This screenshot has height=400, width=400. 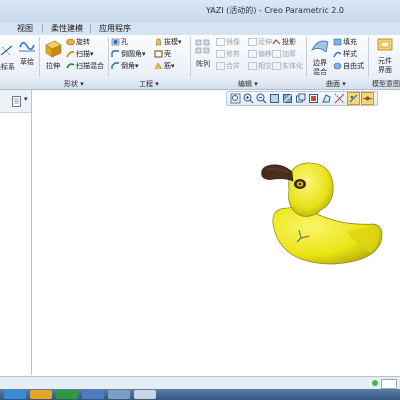 I want to click on ribbon: 坐标系 草绘 拉伸 旋转 扫描▾ 扫描混合 孔 倒圆角▾ 倒角▾ 拔模▾, so click(x=200, y=57).